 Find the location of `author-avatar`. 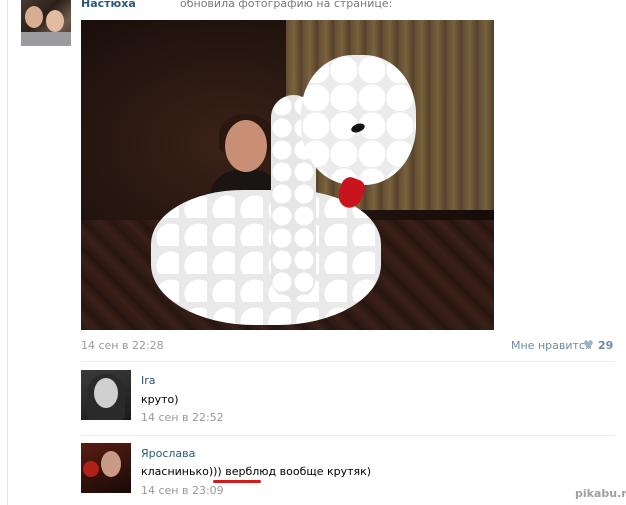

author-avatar is located at coordinates (46, 23).